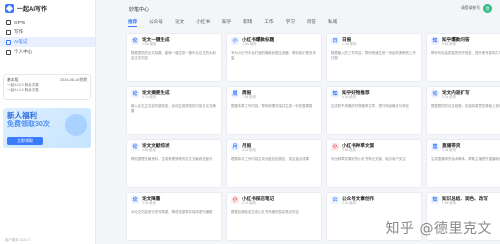 Image resolution: width=500 pixels, height=244 pixels. Describe the element at coordinates (463, 110) in the screenshot. I see `tool-card: 论论文内容扩写5.2k 使用根据提供的论文段落，在保持原意的基础上进行扩写丰富` at that location.